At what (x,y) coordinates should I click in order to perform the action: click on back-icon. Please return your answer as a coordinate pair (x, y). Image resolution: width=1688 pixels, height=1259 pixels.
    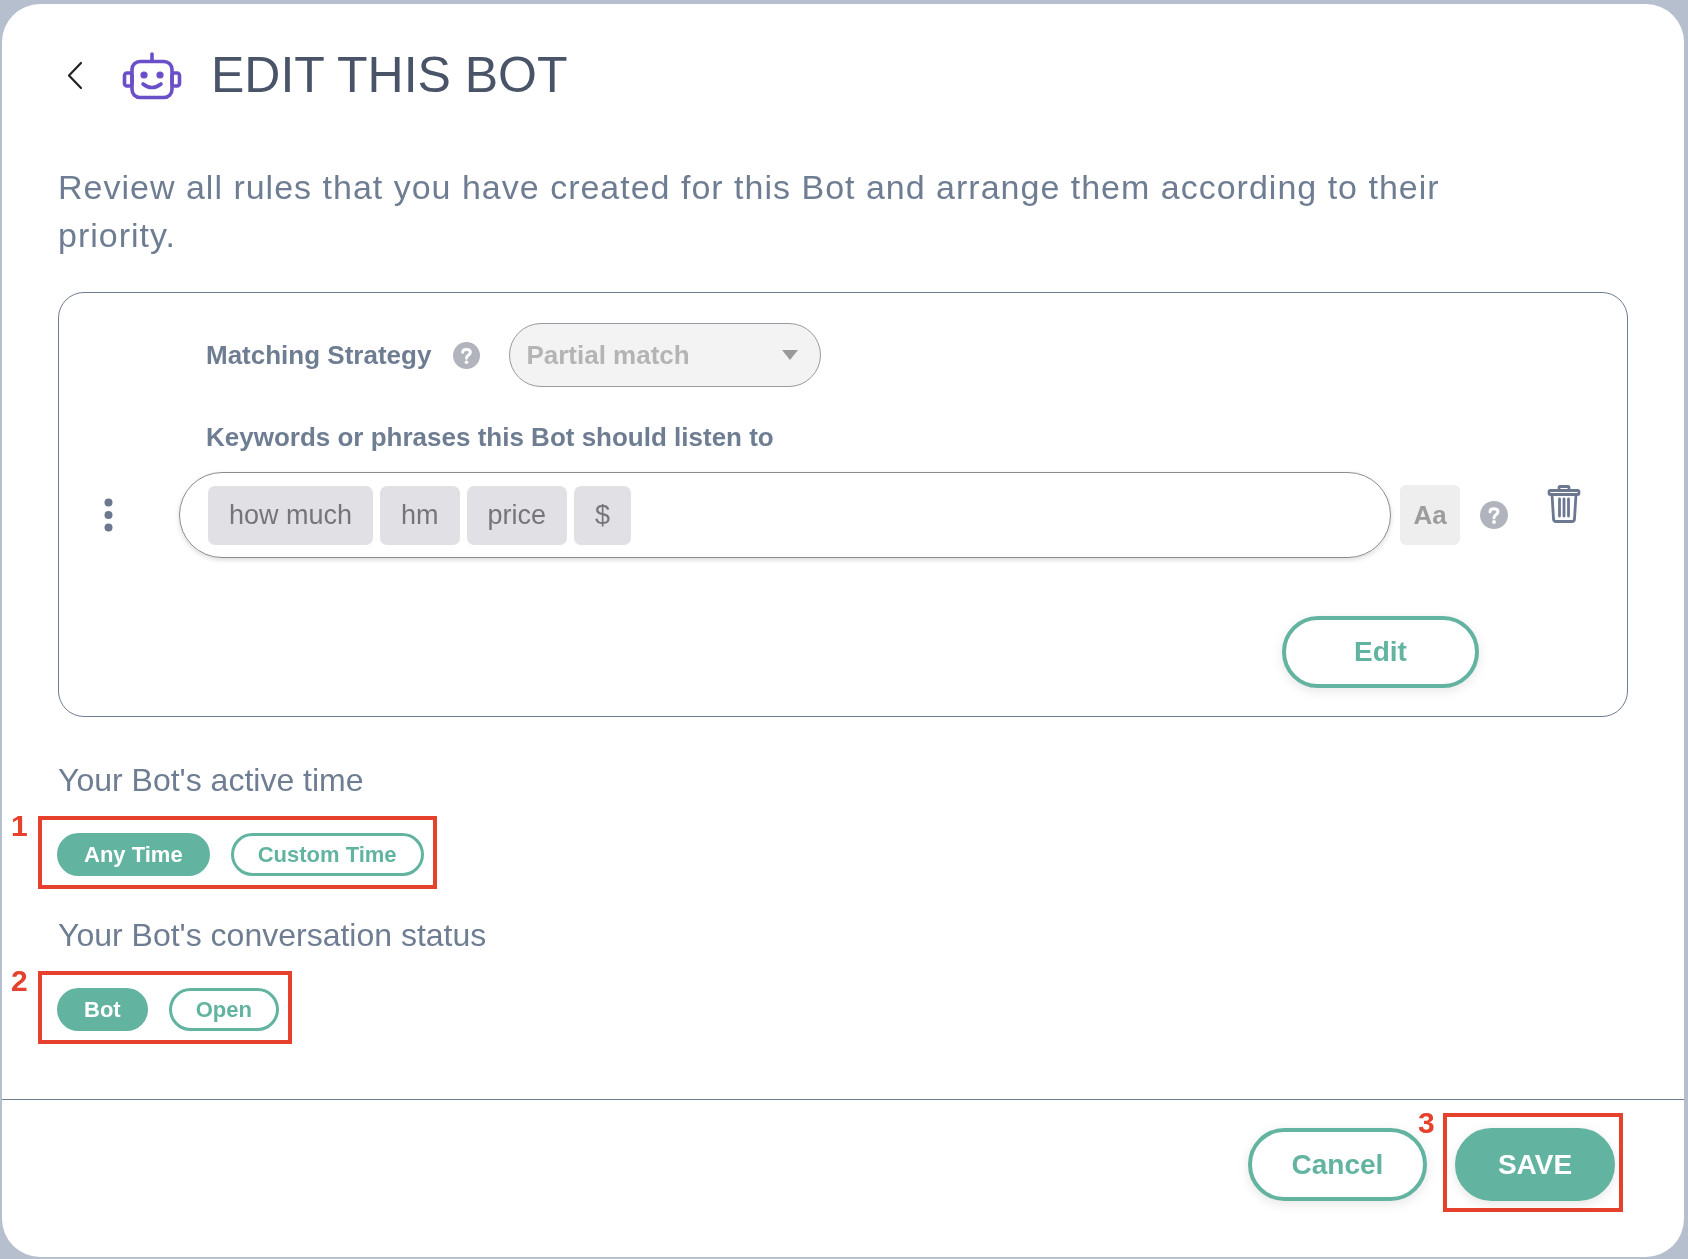
    Looking at the image, I should click on (75, 75).